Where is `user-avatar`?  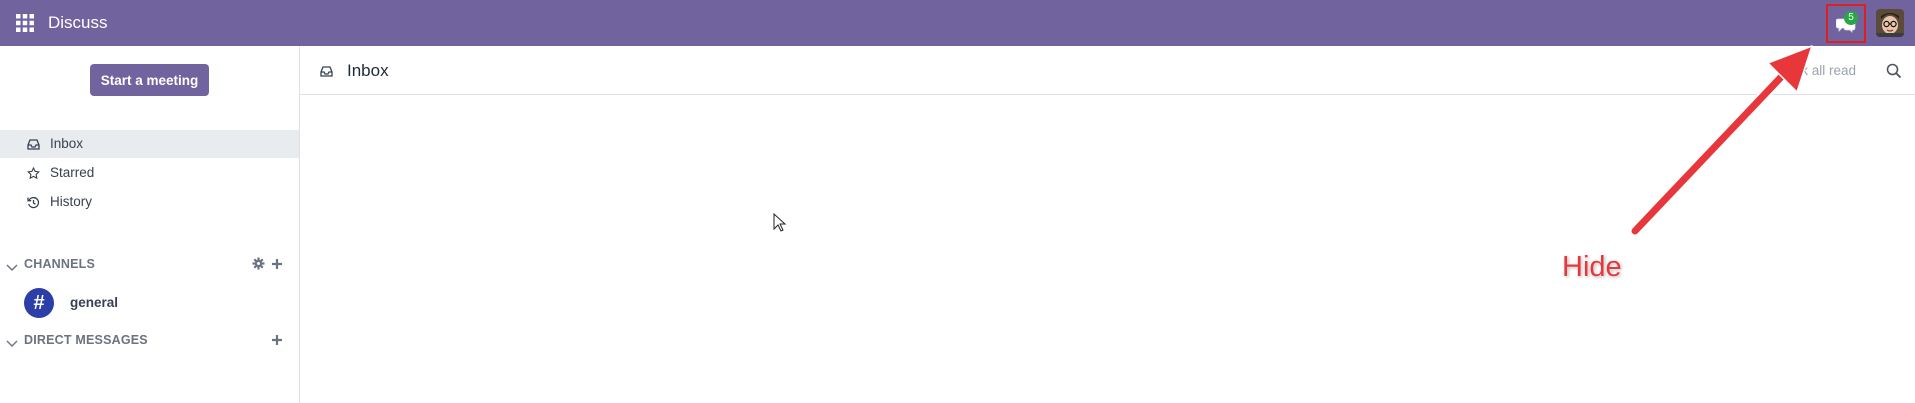
user-avatar is located at coordinates (1890, 23).